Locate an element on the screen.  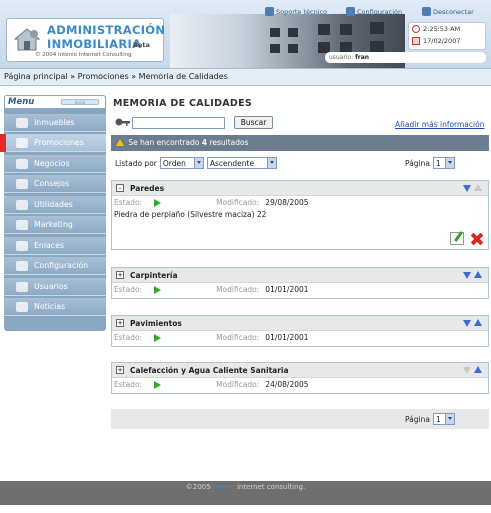
results-prefix: Se han encontrado is located at coordinates (164, 142).